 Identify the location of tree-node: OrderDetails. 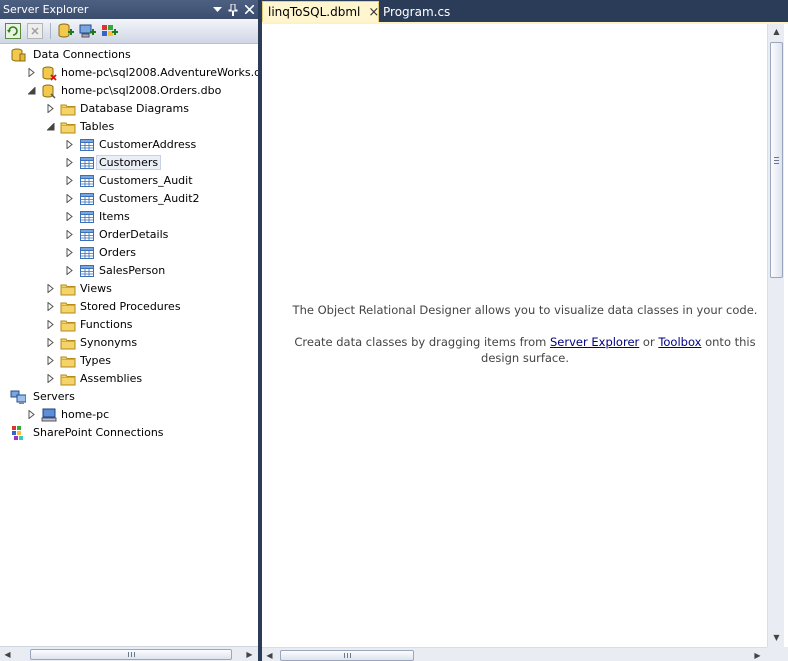
(129, 235).